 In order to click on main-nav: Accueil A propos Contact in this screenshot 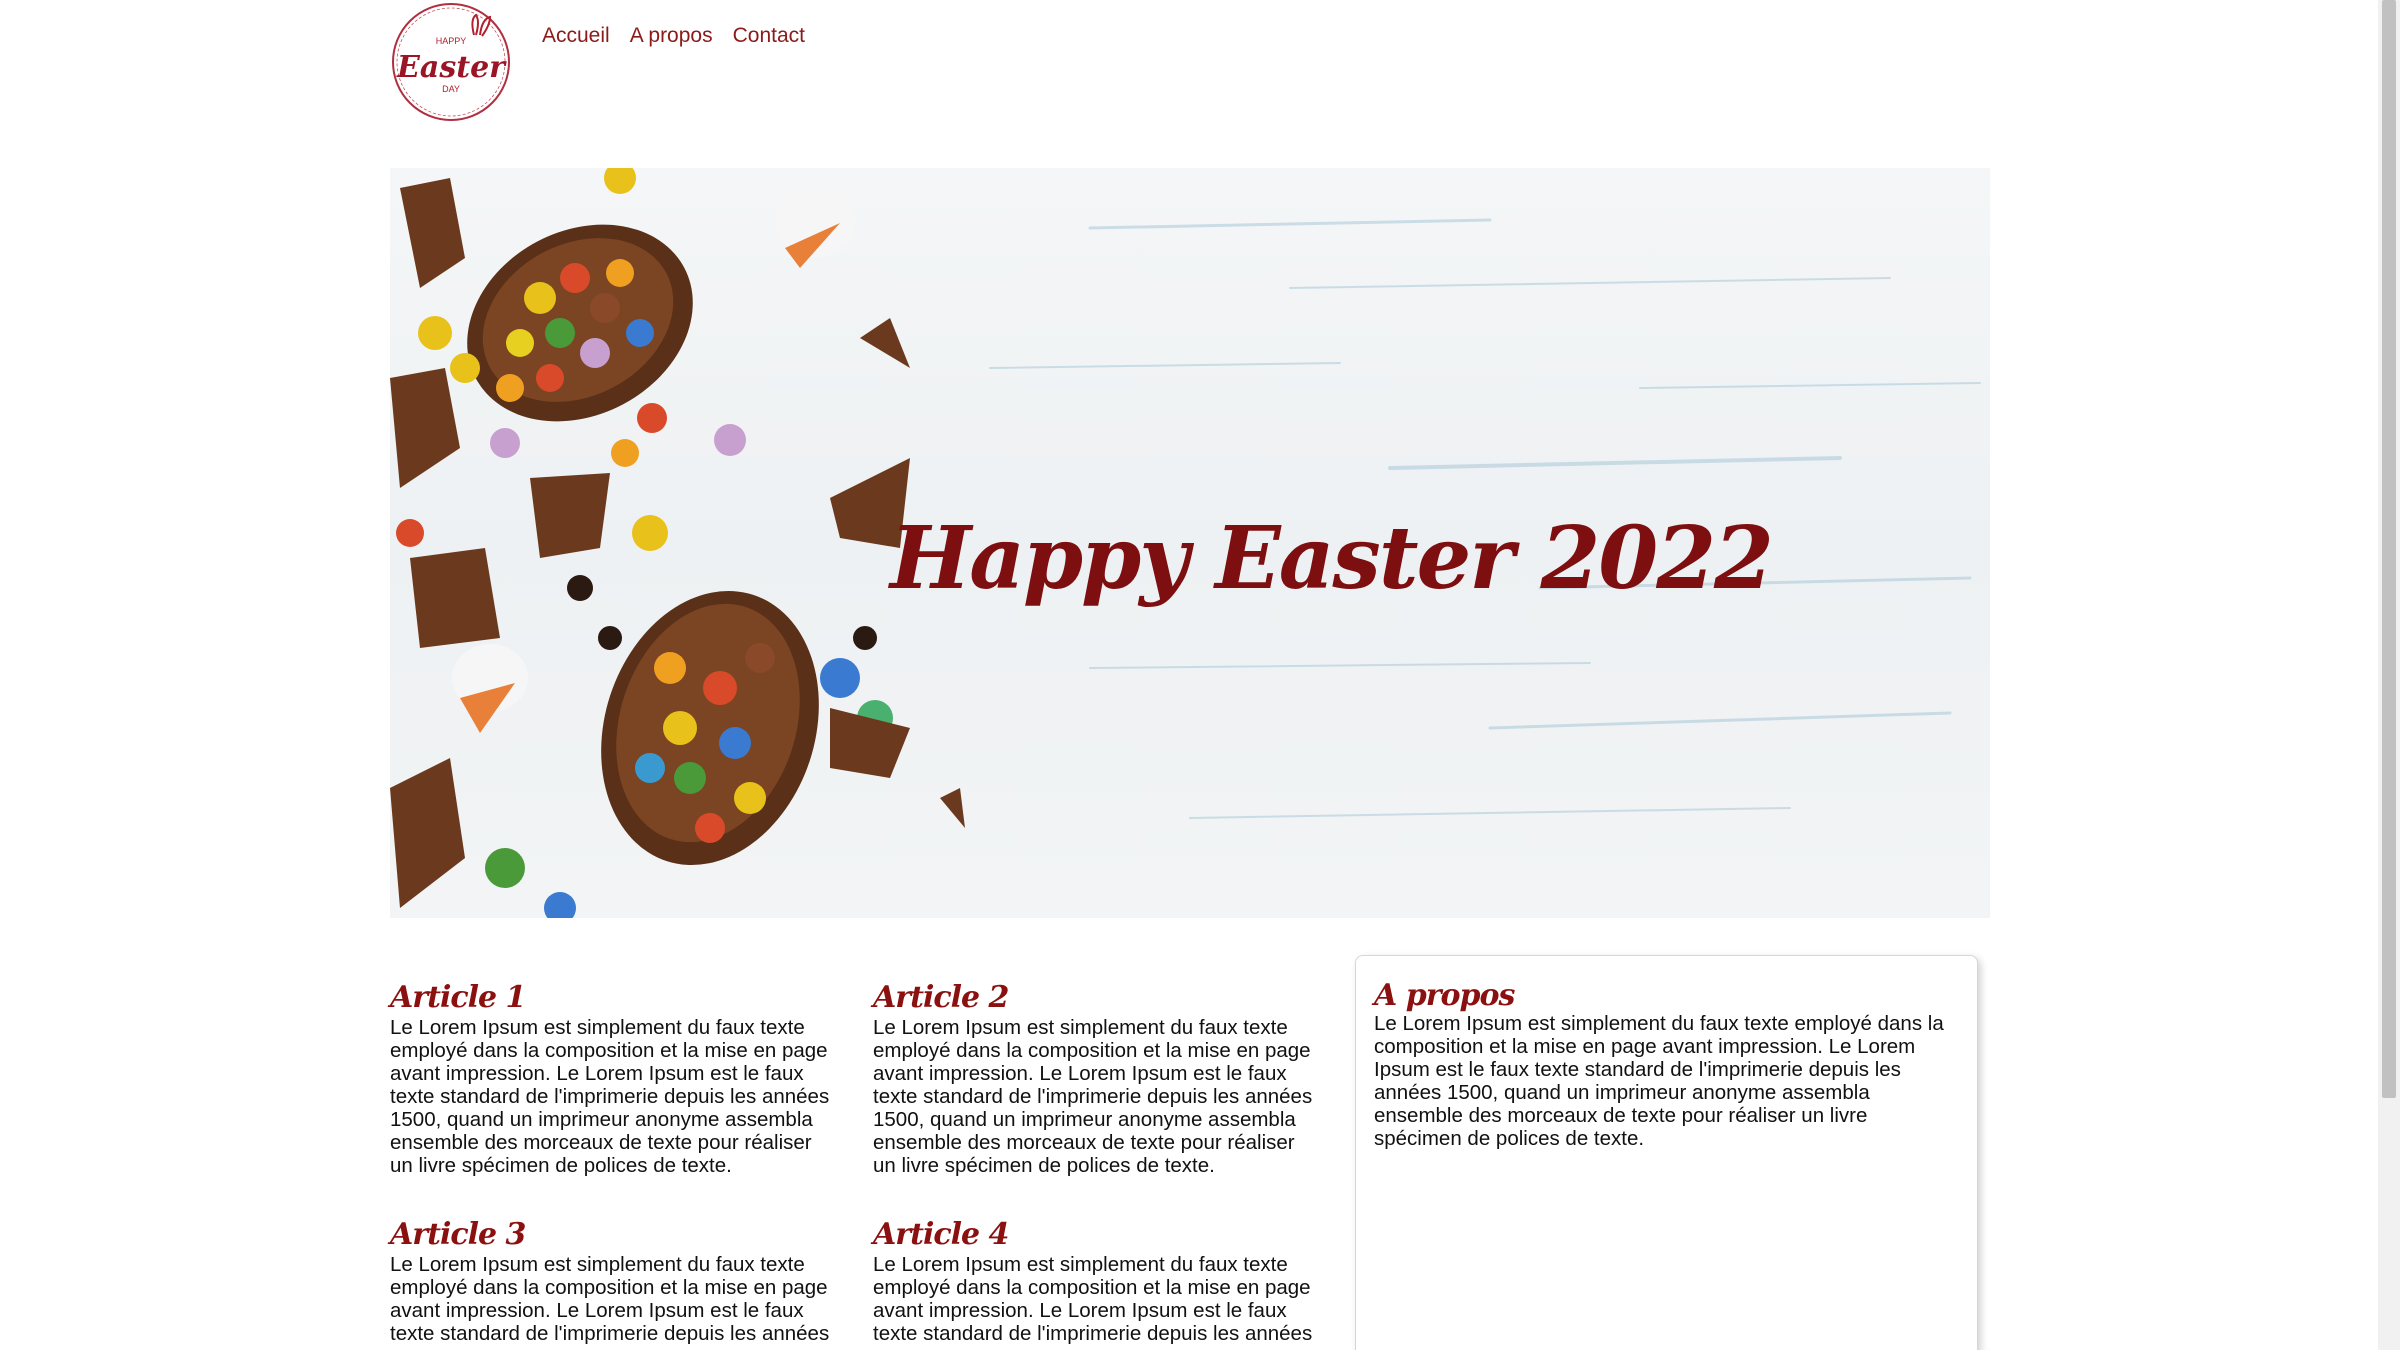, I will do `click(683, 36)`.